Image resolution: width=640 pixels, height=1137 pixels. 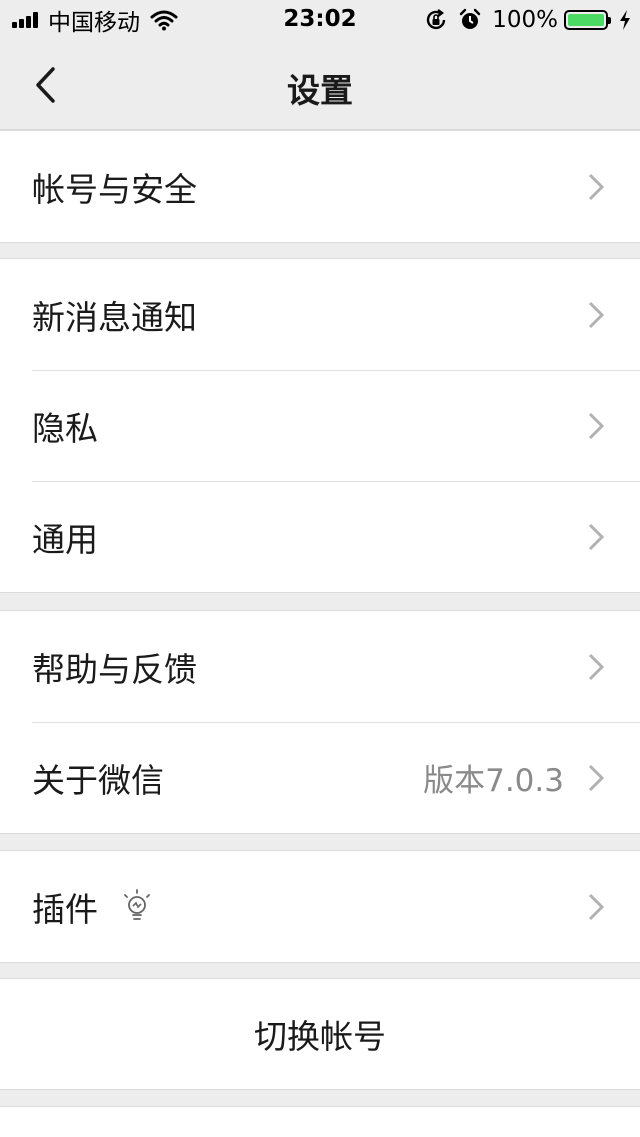 I want to click on navigation-bar: 设置, so click(x=320, y=85).